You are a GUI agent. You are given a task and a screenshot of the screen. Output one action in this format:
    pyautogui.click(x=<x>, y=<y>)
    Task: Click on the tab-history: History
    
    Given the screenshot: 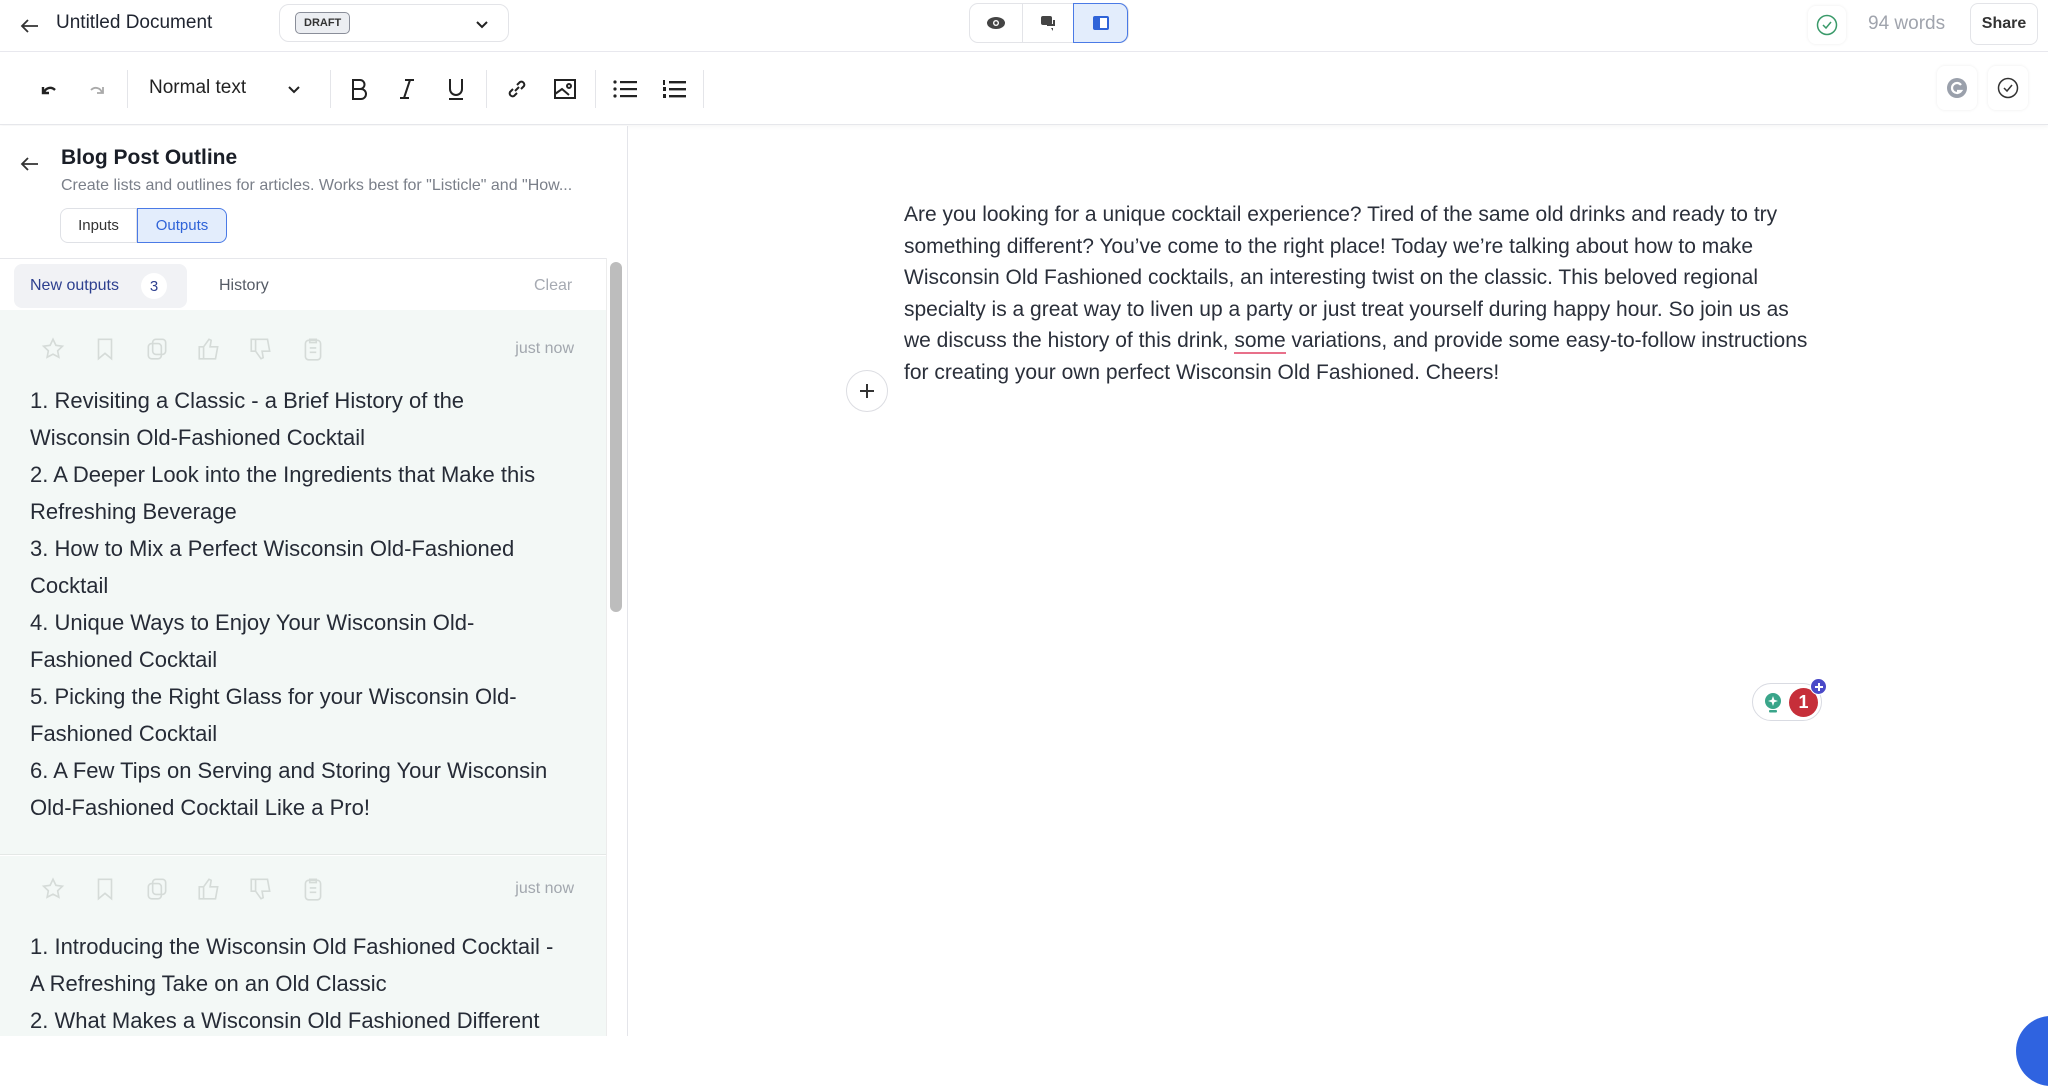 What is the action you would take?
    pyautogui.click(x=244, y=286)
    